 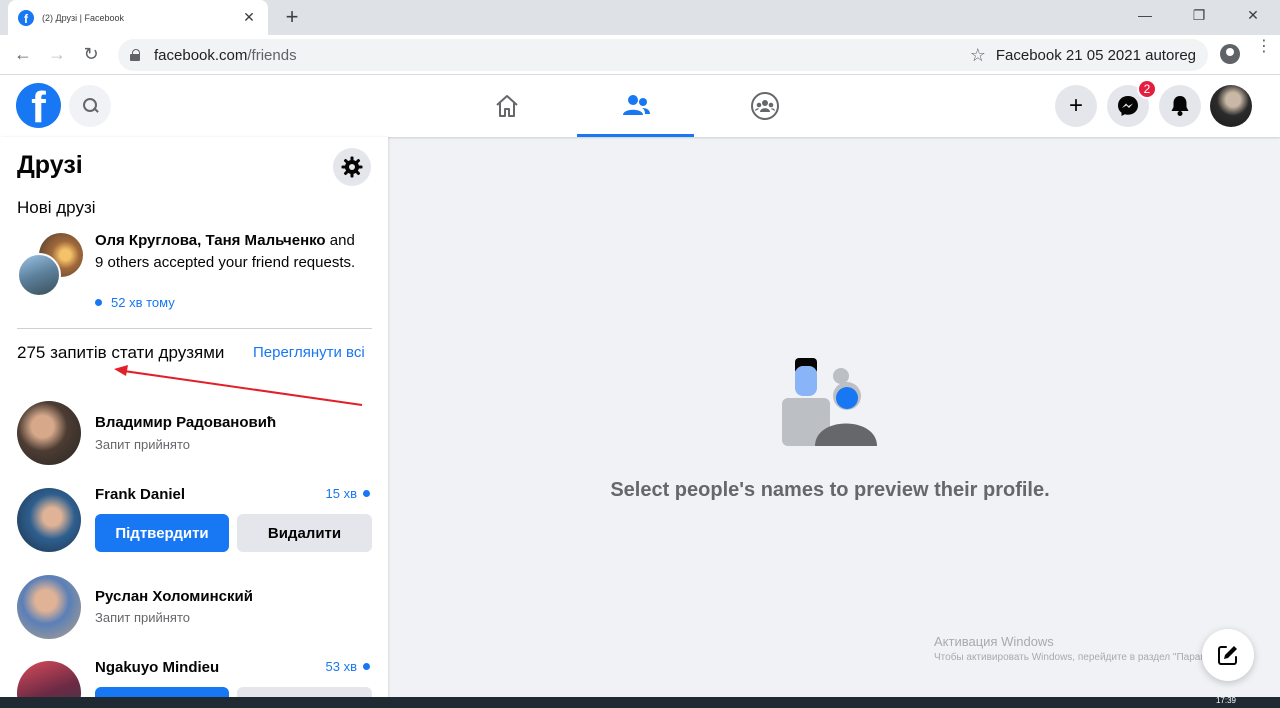 I want to click on new-message-button, so click(x=1228, y=655).